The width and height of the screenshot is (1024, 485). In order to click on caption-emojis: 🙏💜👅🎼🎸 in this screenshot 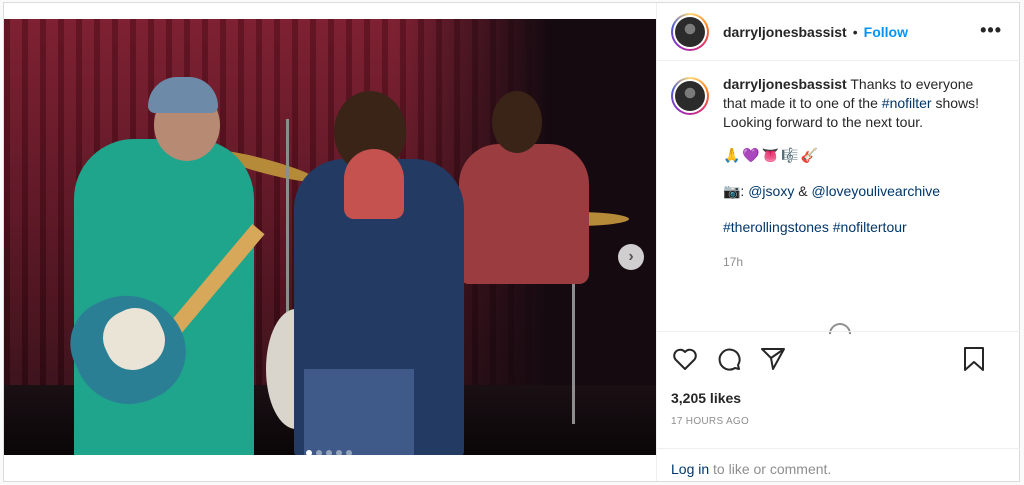, I will do `click(772, 155)`.